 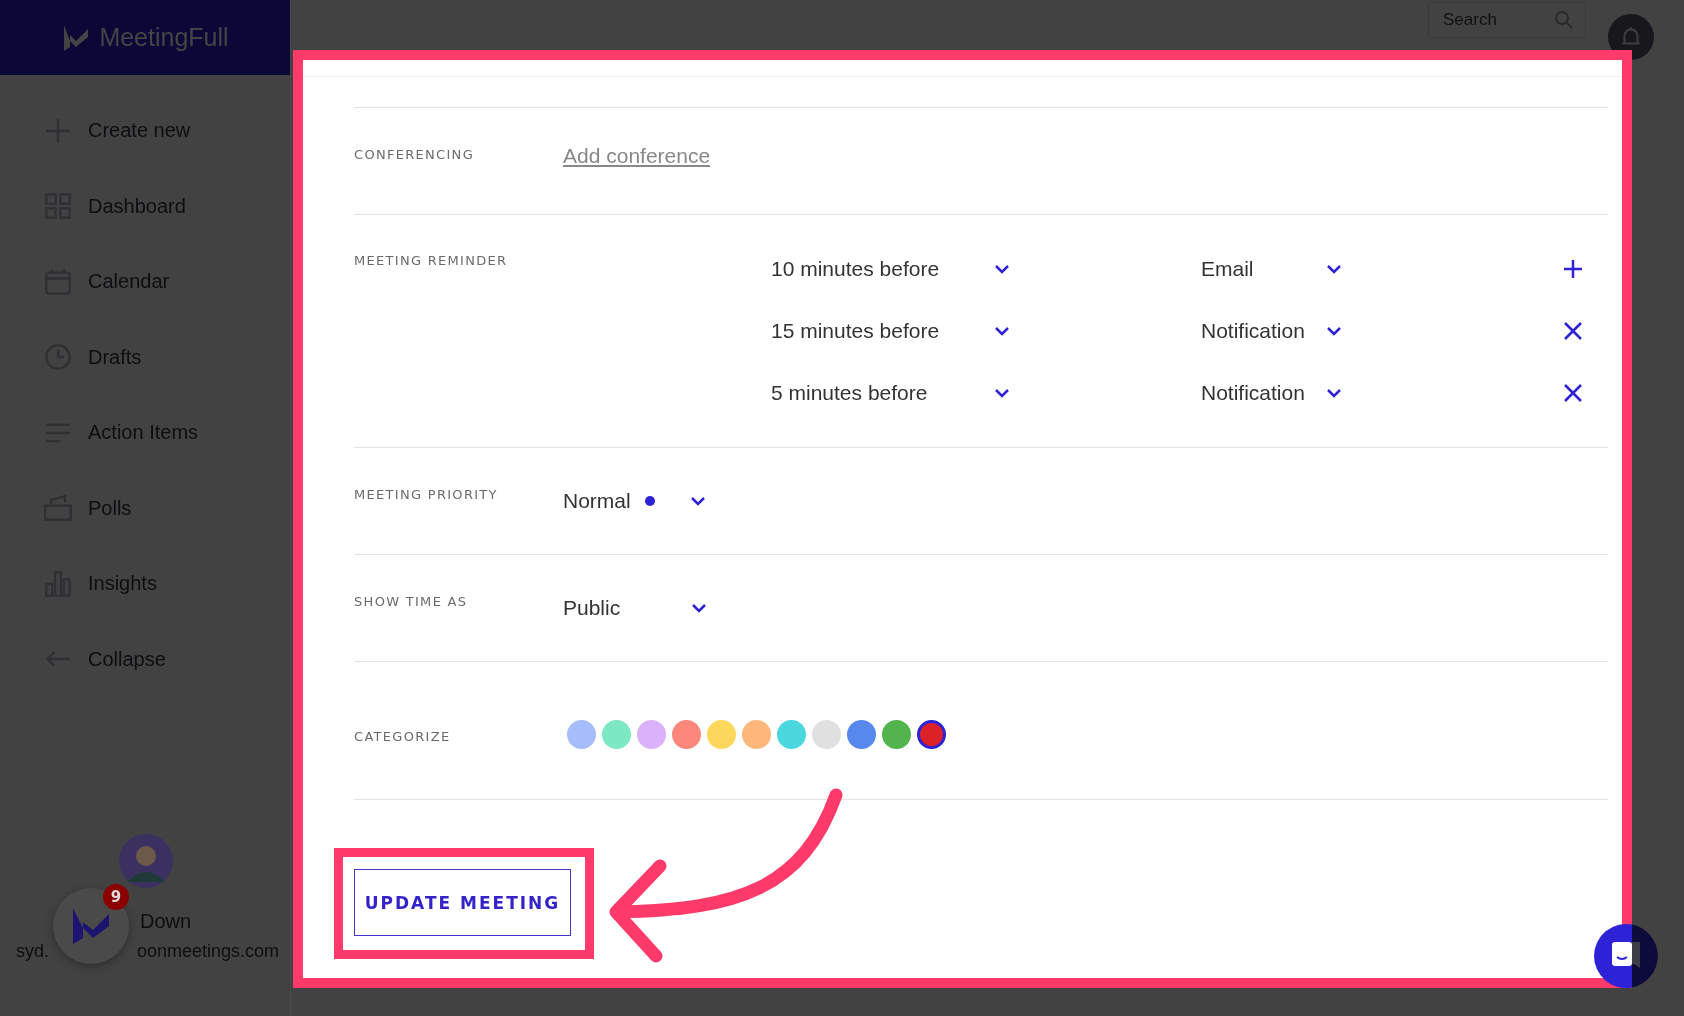 I want to click on field-label: CONFERENCING, so click(x=414, y=155).